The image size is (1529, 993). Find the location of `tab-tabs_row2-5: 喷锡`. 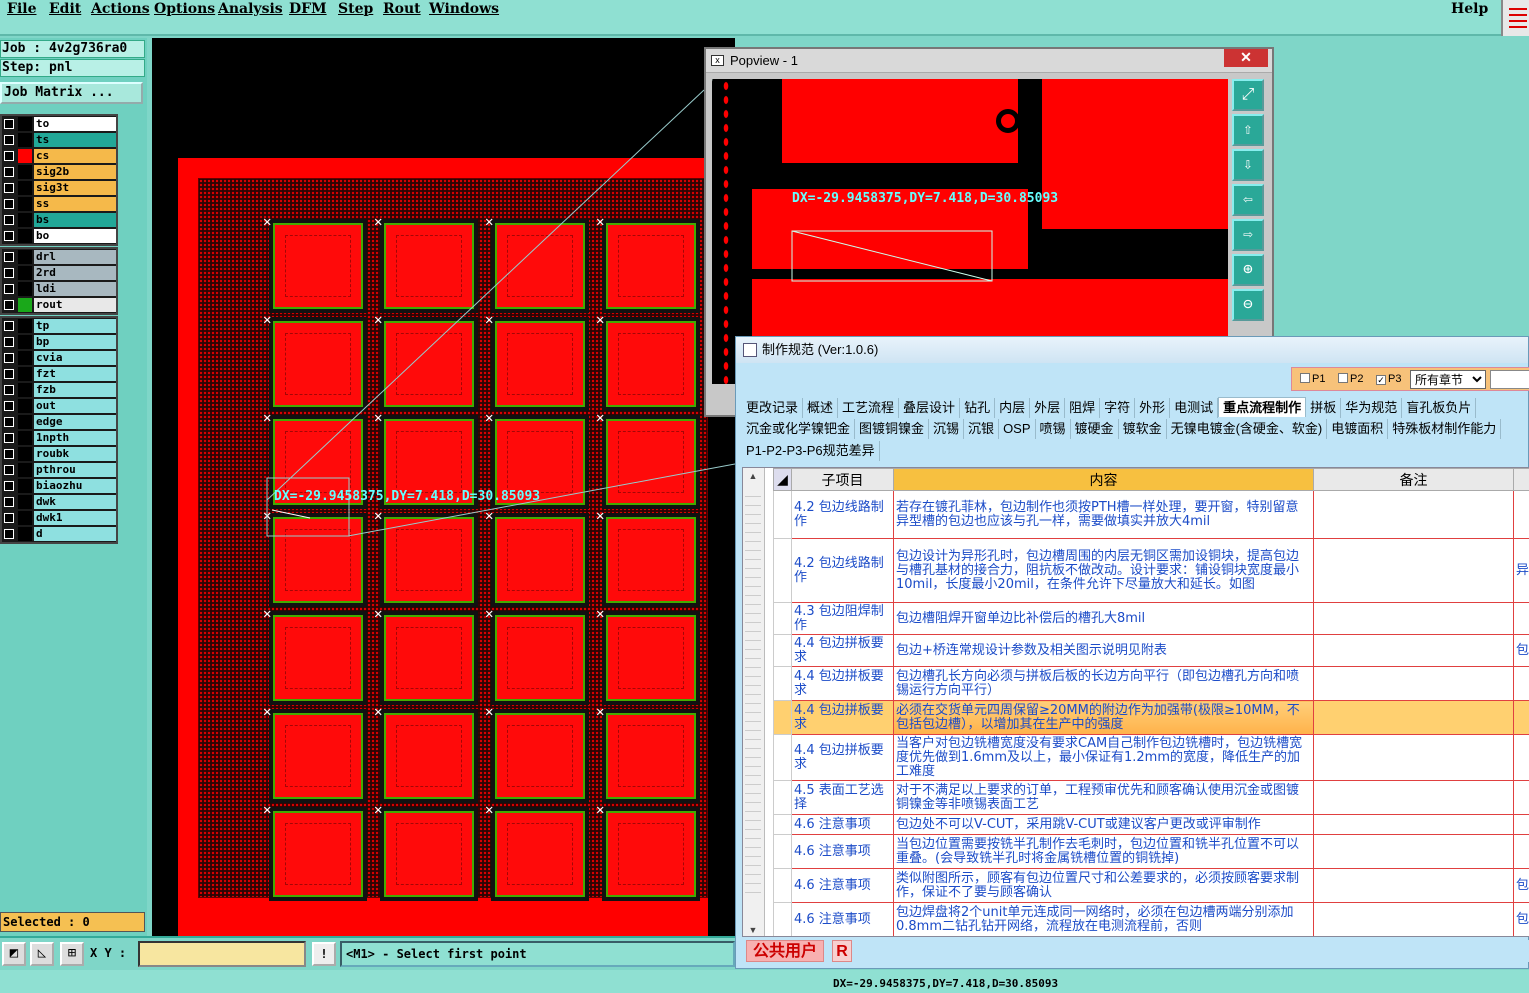

tab-tabs_row2-5: 喷锡 is located at coordinates (1053, 429).